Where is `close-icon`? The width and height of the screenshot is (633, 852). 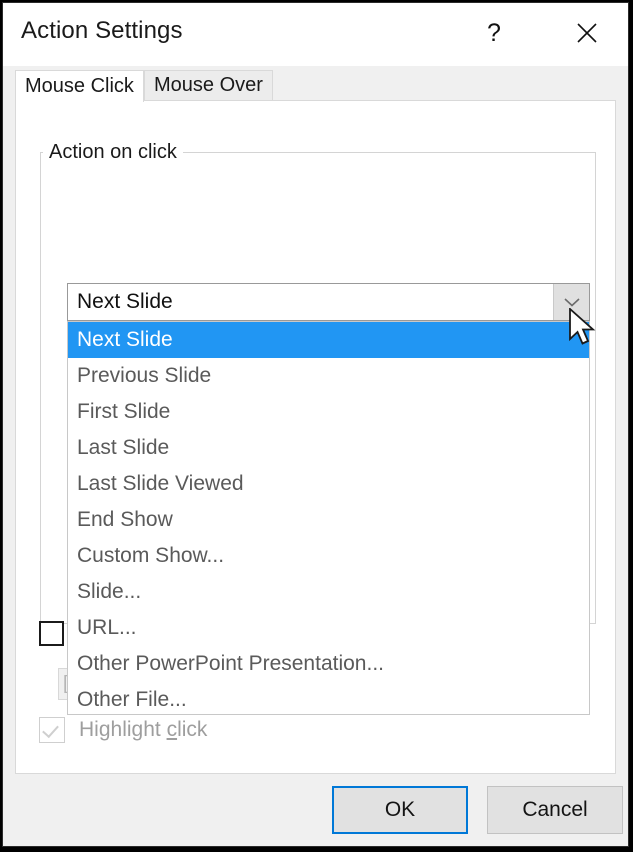 close-icon is located at coordinates (587, 33).